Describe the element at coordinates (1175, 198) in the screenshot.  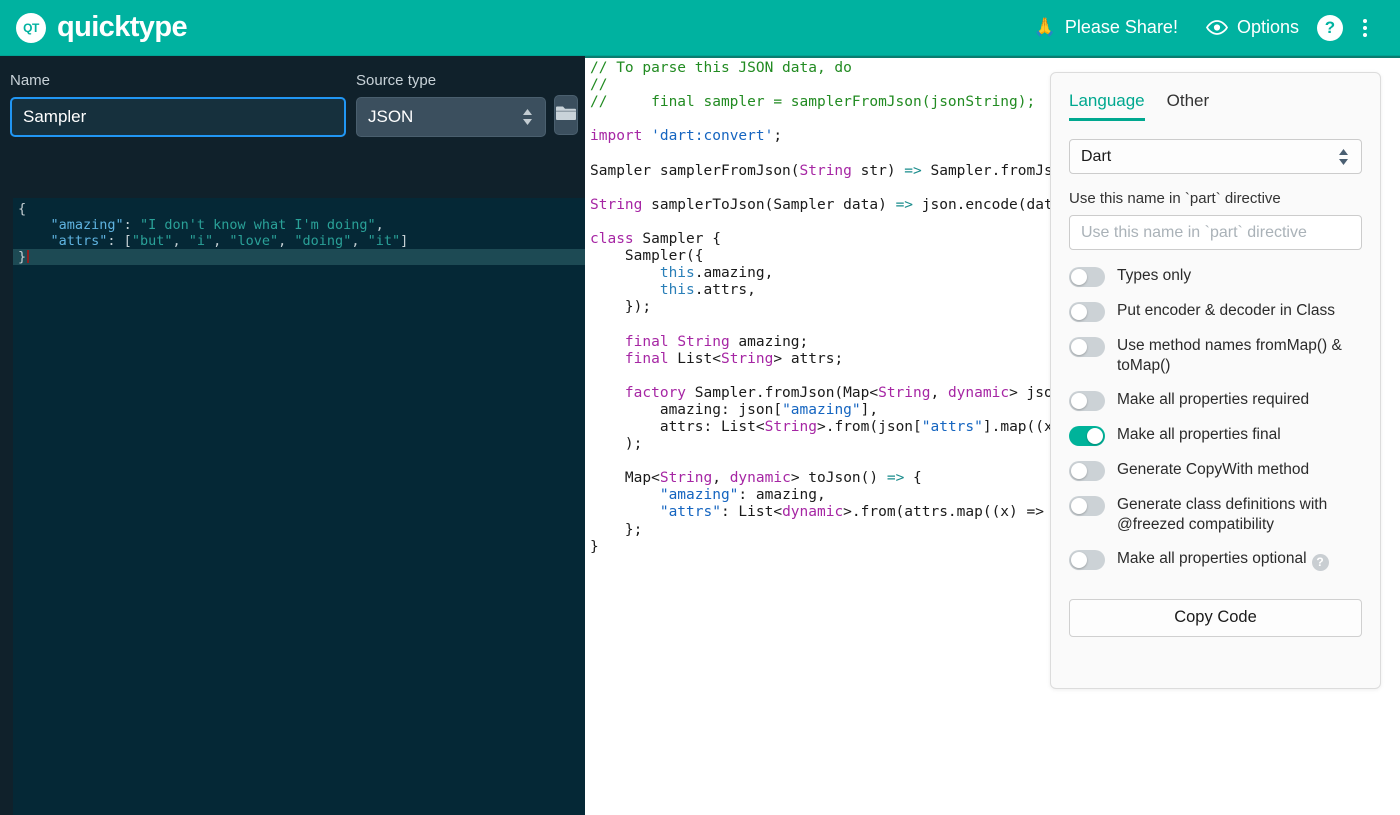
I see `part-directive-label: Use this name in `part` directive` at that location.